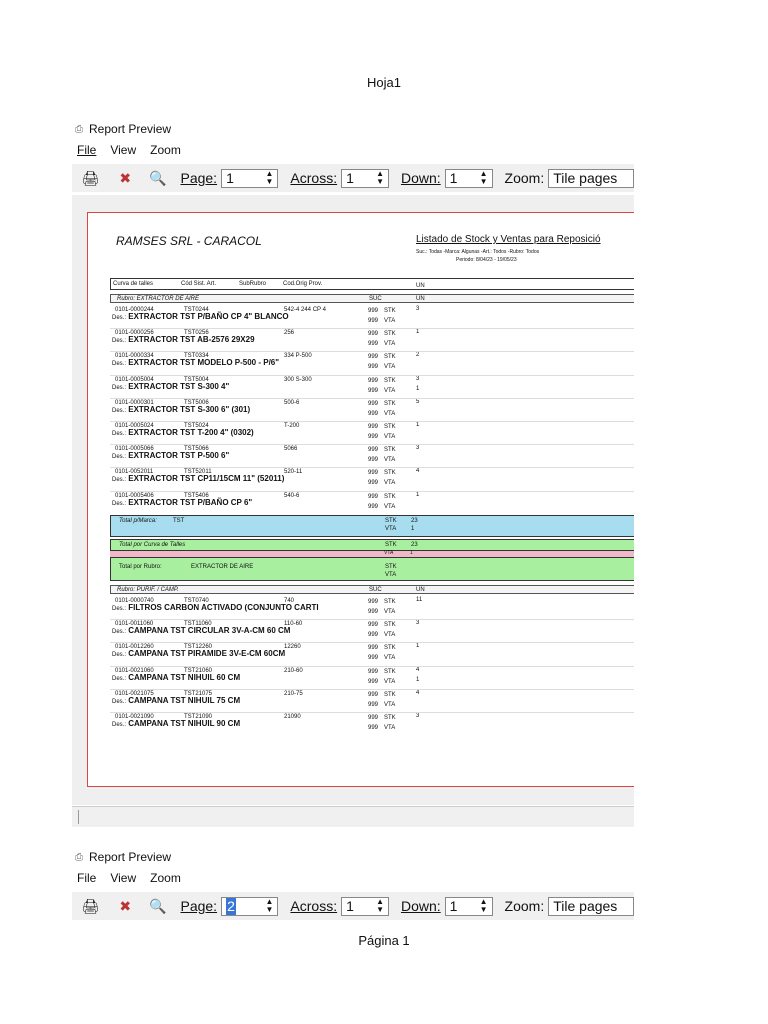 The width and height of the screenshot is (768, 1024). What do you see at coordinates (176, 677) in the screenshot?
I see `item-description: Des.: CAMPANA TST NIHUIL 60 CM` at bounding box center [176, 677].